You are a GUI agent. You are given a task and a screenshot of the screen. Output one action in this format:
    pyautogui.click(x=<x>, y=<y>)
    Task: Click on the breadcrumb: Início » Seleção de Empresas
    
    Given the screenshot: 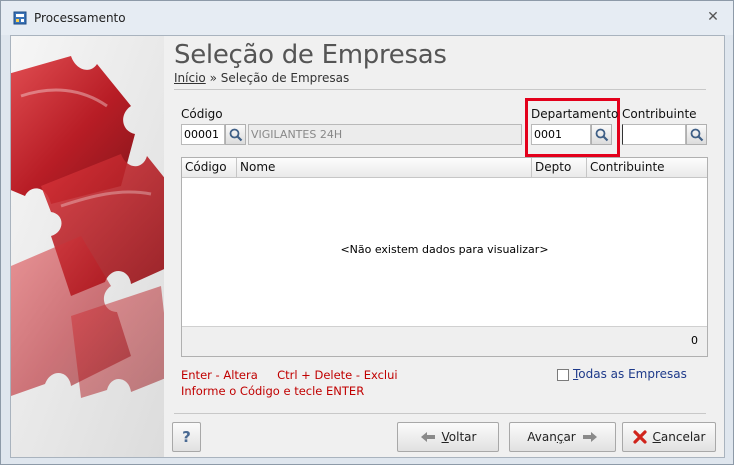 What is the action you would take?
    pyautogui.click(x=261, y=78)
    